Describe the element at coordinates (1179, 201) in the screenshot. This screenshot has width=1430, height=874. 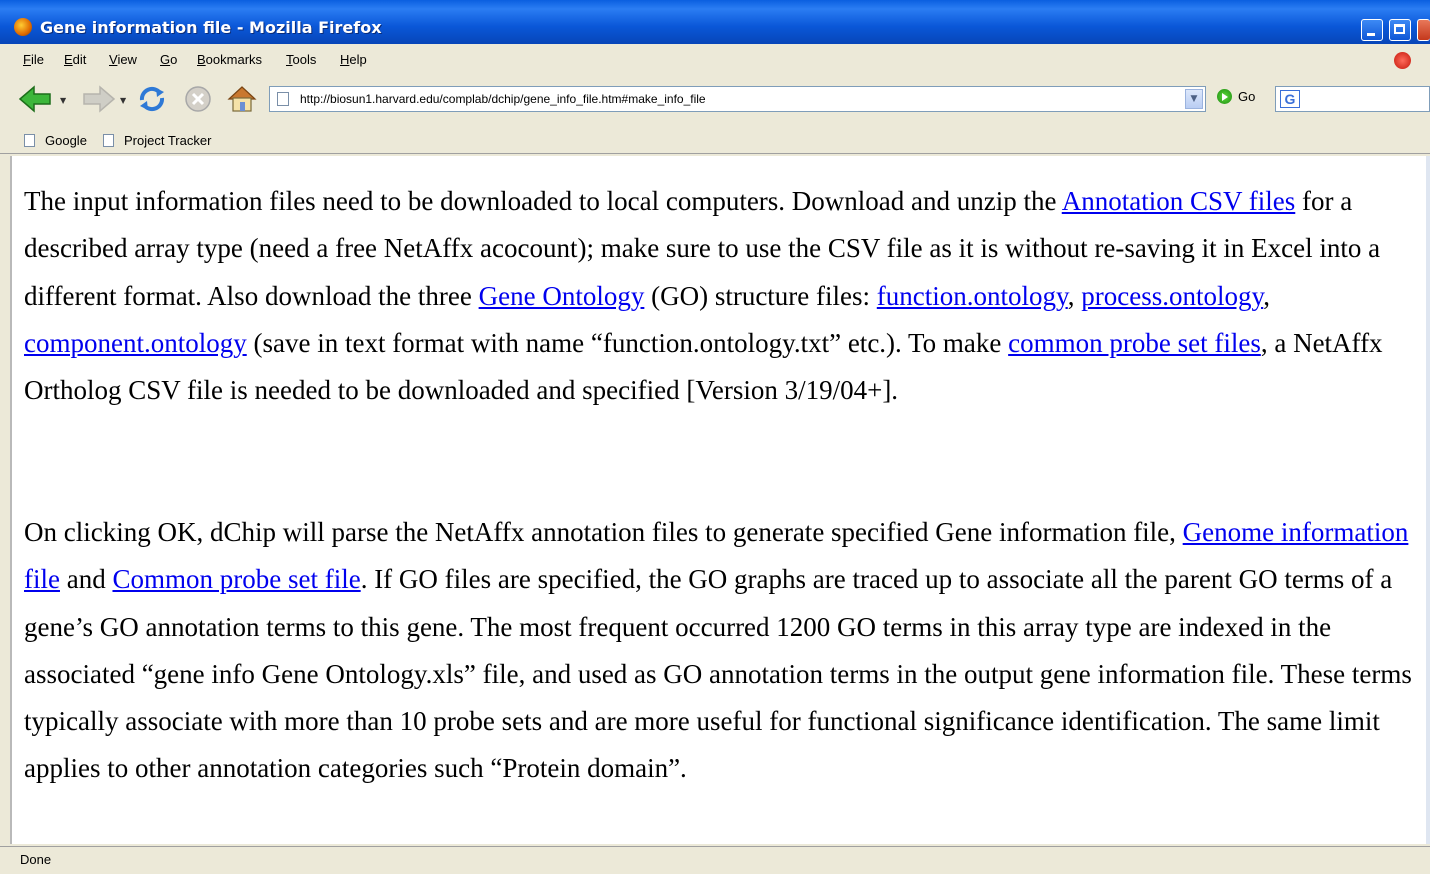
I see `link-annotation-csv-files: Annotation CSV files` at that location.